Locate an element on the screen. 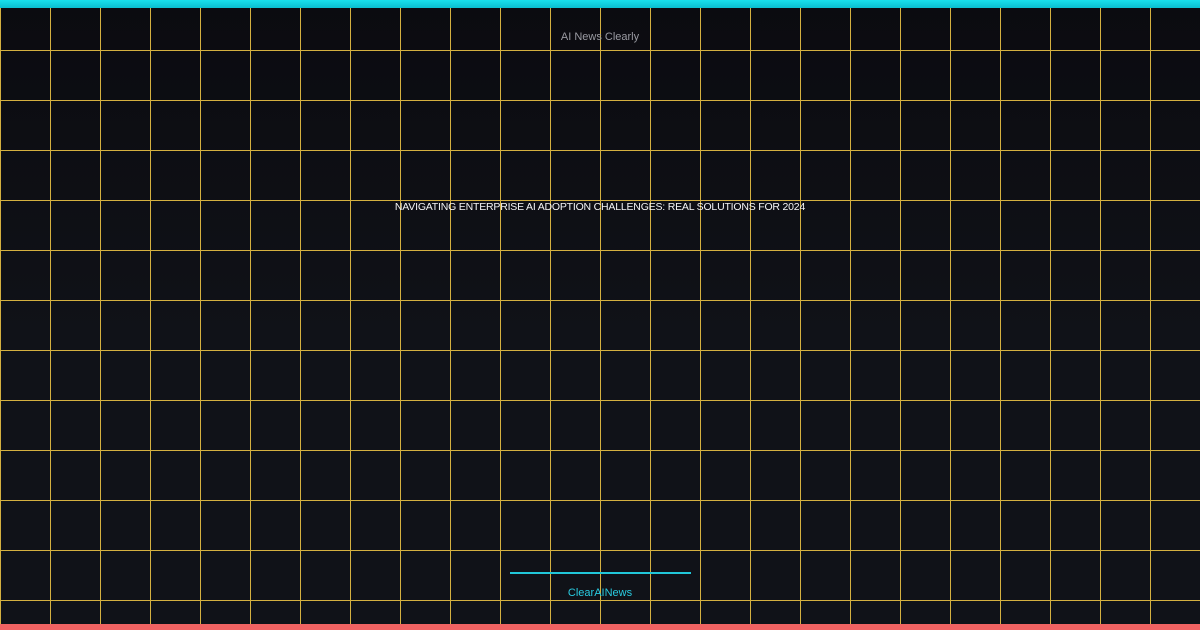  brand-underline is located at coordinates (600, 573).